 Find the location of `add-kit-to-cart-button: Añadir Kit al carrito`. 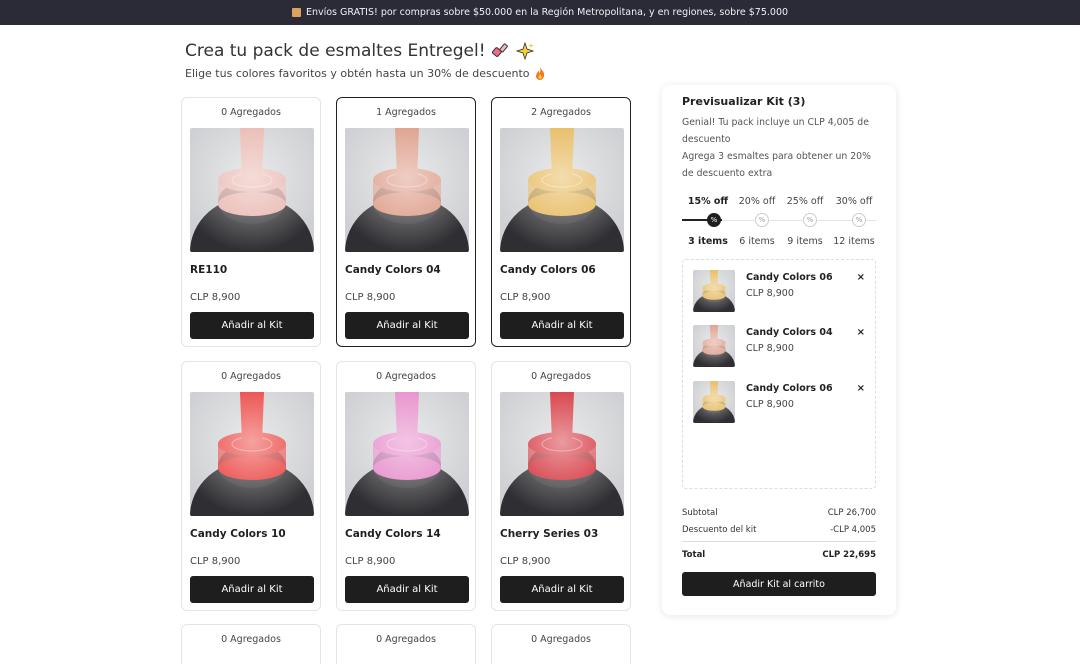

add-kit-to-cart-button: Añadir Kit al carrito is located at coordinates (779, 584).